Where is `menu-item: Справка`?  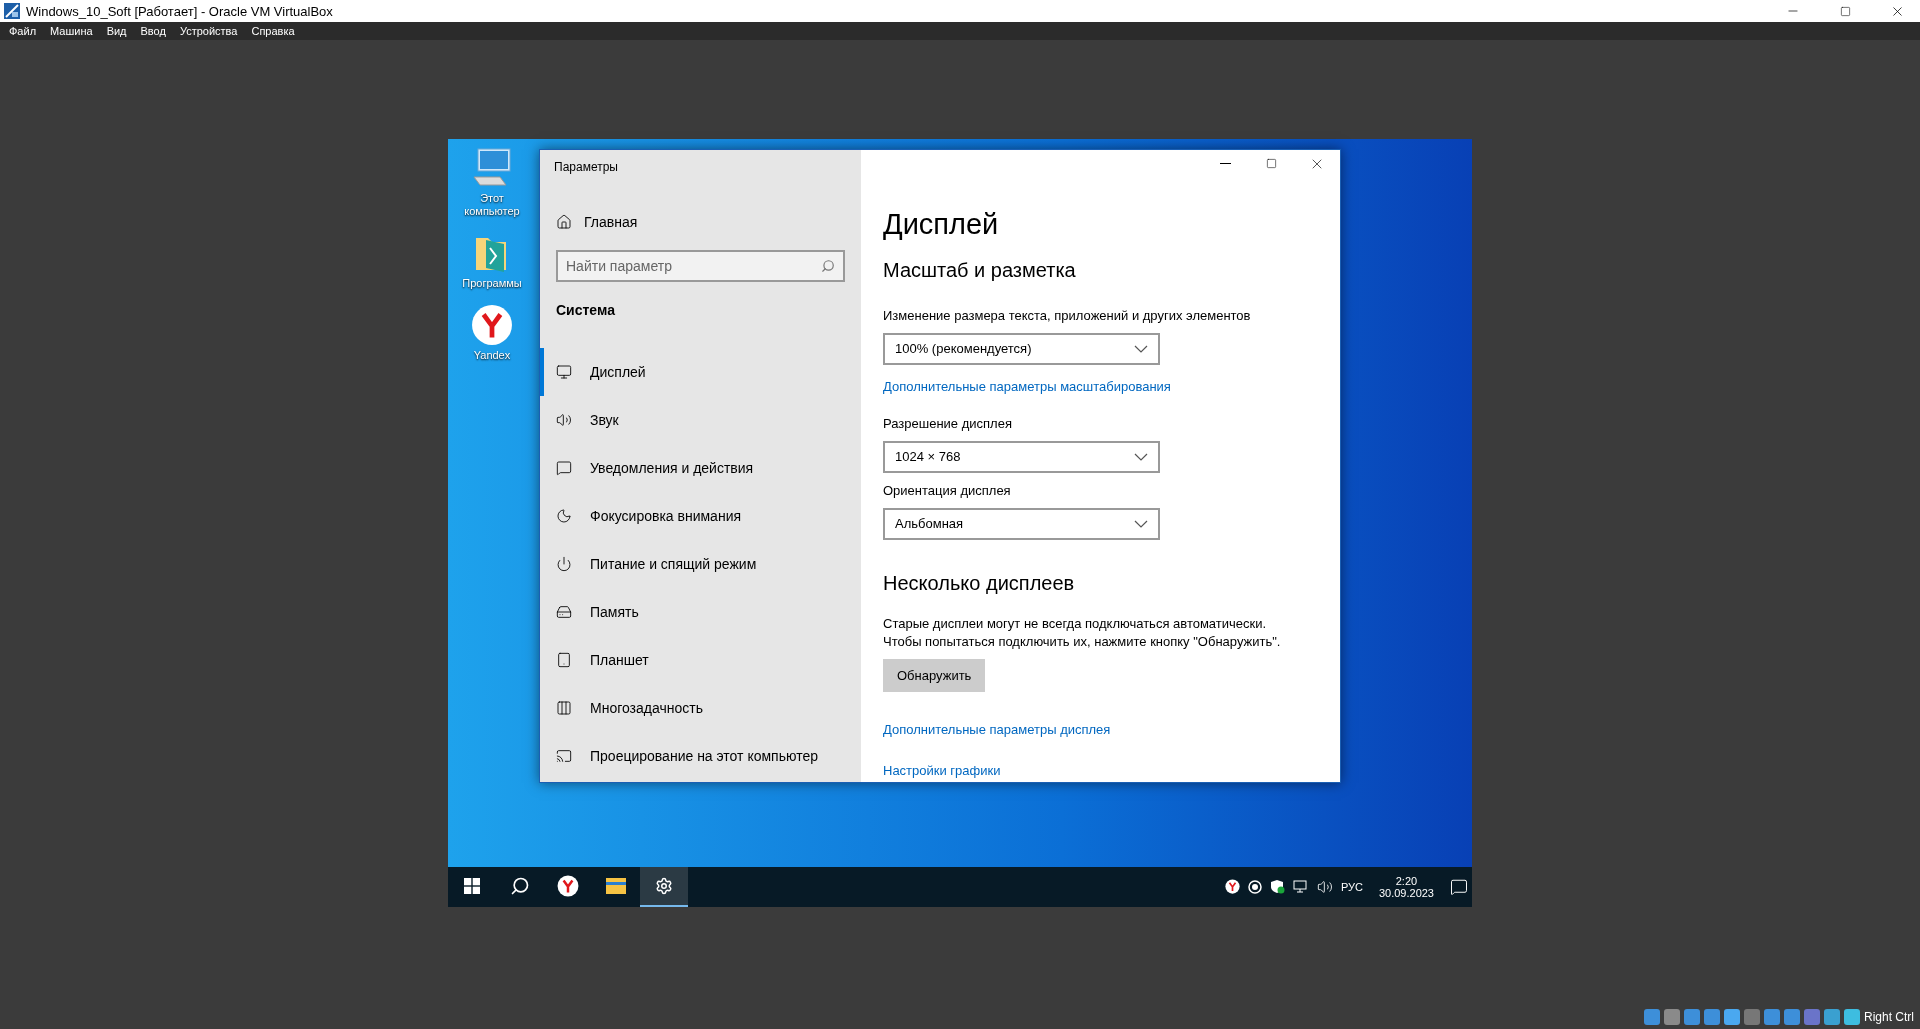
menu-item: Справка is located at coordinates (273, 31).